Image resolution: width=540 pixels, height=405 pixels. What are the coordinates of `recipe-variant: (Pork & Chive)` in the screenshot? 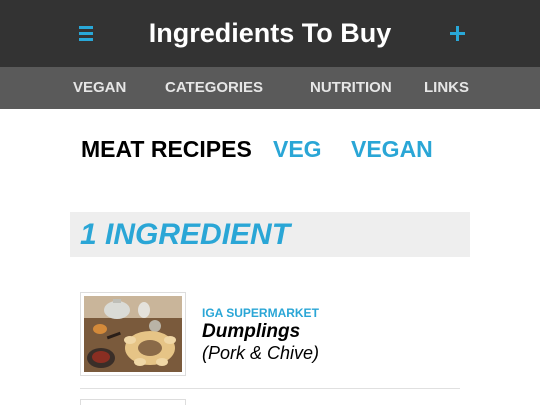 It's located at (261, 353).